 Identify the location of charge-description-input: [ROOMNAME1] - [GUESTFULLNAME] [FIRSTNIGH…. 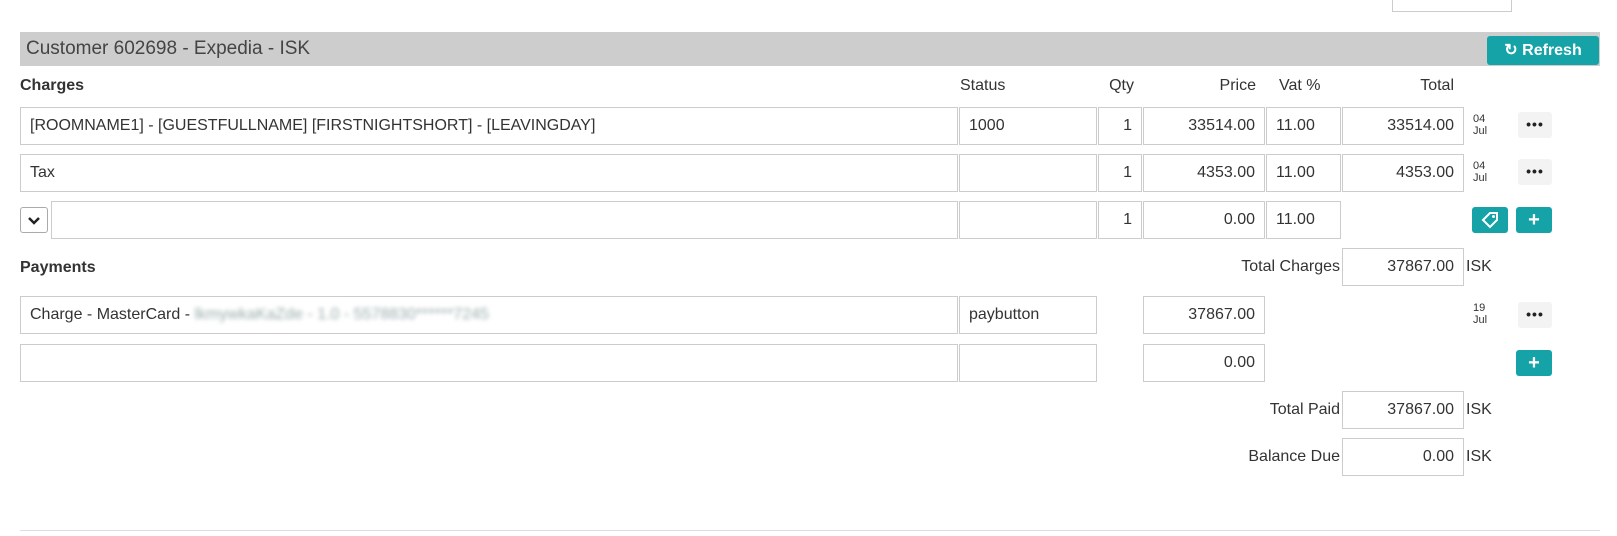
(489, 126).